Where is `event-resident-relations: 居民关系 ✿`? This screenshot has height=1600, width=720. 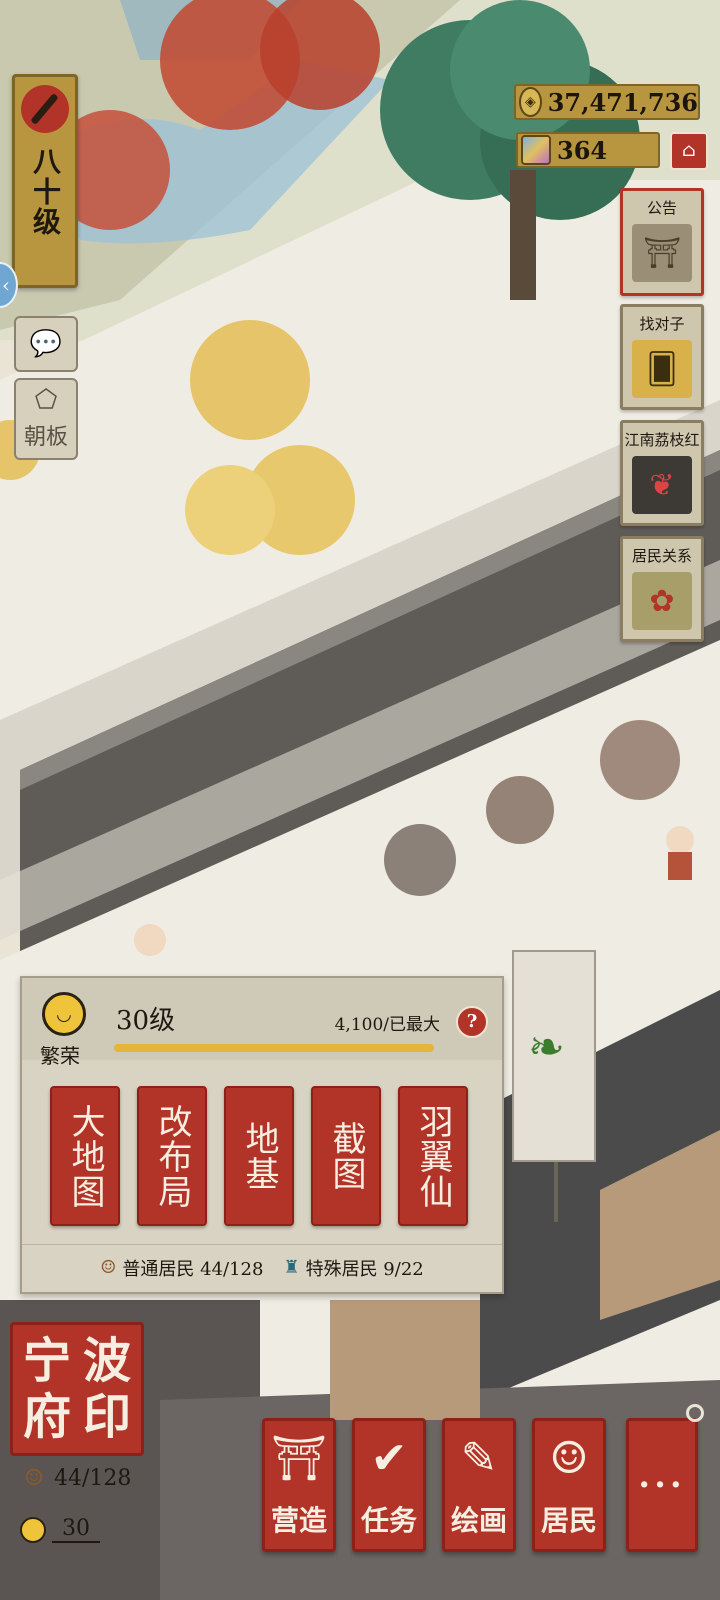
event-resident-relations: 居民关系 ✿ is located at coordinates (662, 589).